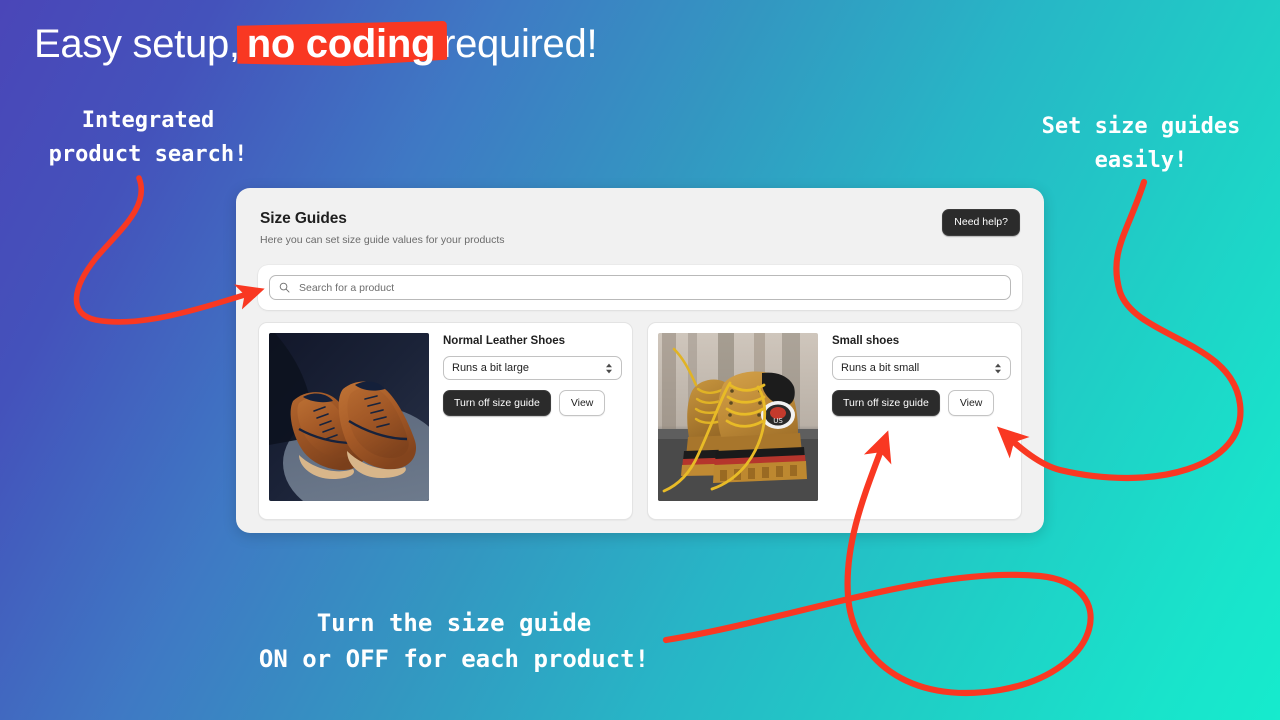 The height and width of the screenshot is (720, 1280). Describe the element at coordinates (504, 341) in the screenshot. I see `product-name: Normal Leather Shoes` at that location.